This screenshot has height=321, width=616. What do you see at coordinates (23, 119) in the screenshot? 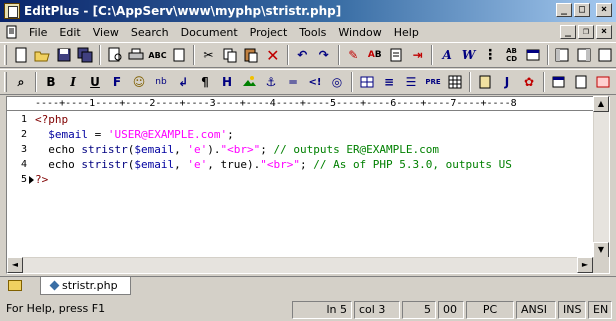
I see `line-number: 1` at bounding box center [23, 119].